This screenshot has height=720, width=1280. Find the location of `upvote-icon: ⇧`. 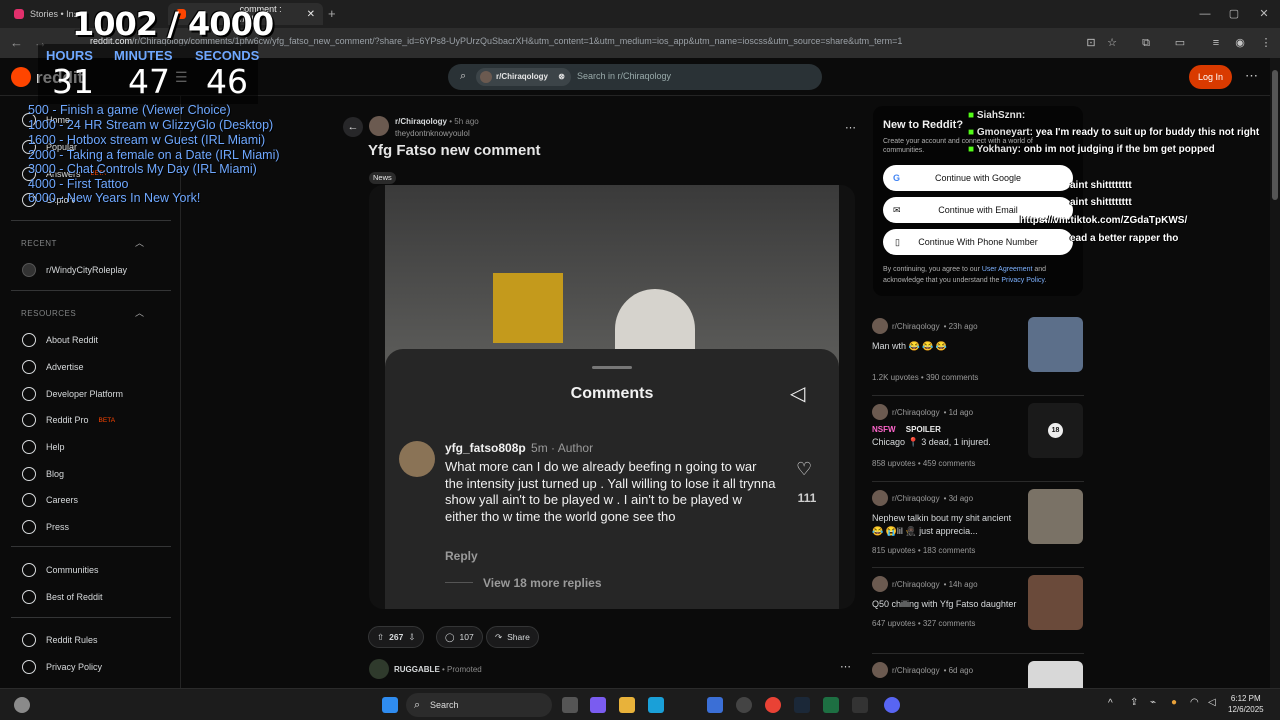

upvote-icon: ⇧ is located at coordinates (380, 637).